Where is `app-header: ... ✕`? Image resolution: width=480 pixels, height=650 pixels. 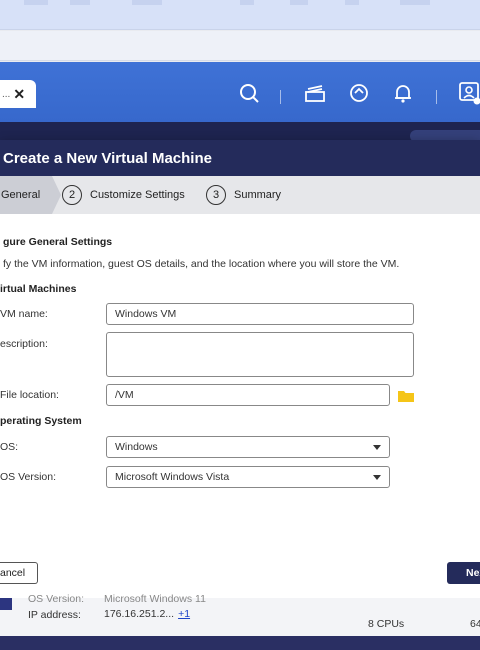
app-header: ... ✕ is located at coordinates (240, 92).